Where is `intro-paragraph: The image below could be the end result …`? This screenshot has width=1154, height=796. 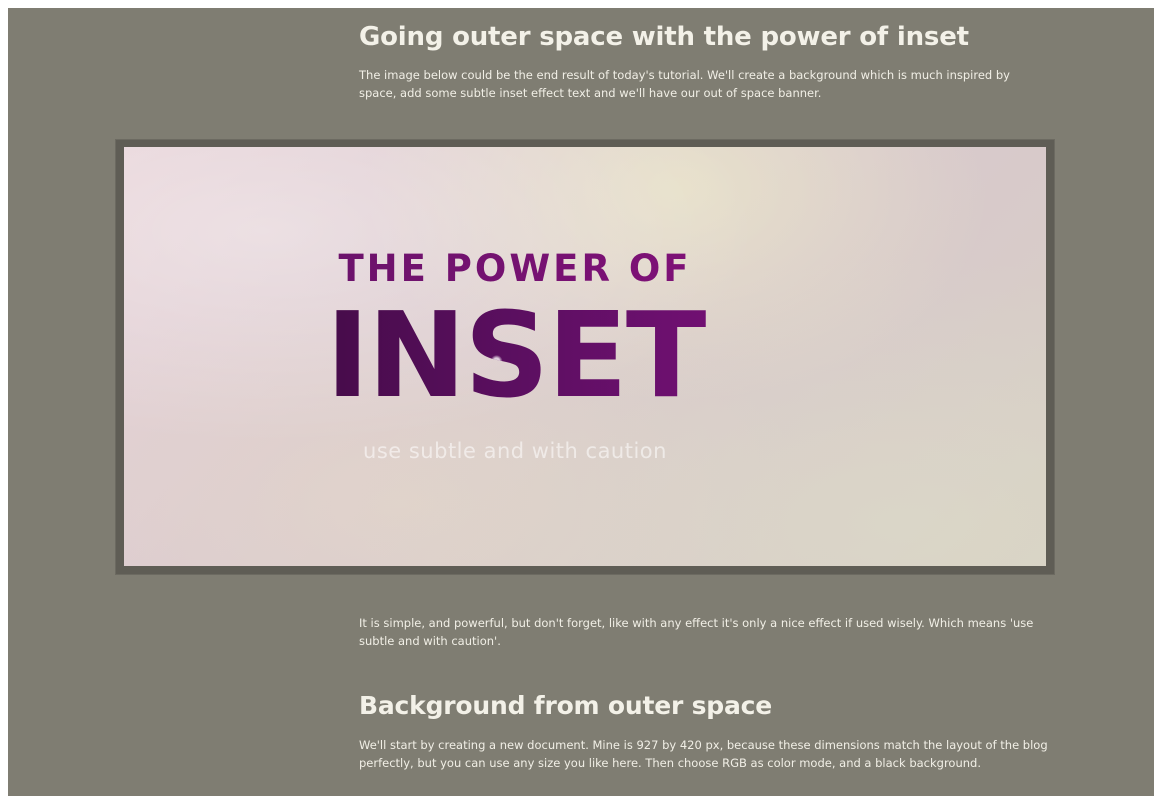 intro-paragraph: The image below could be the end result … is located at coordinates (684, 84).